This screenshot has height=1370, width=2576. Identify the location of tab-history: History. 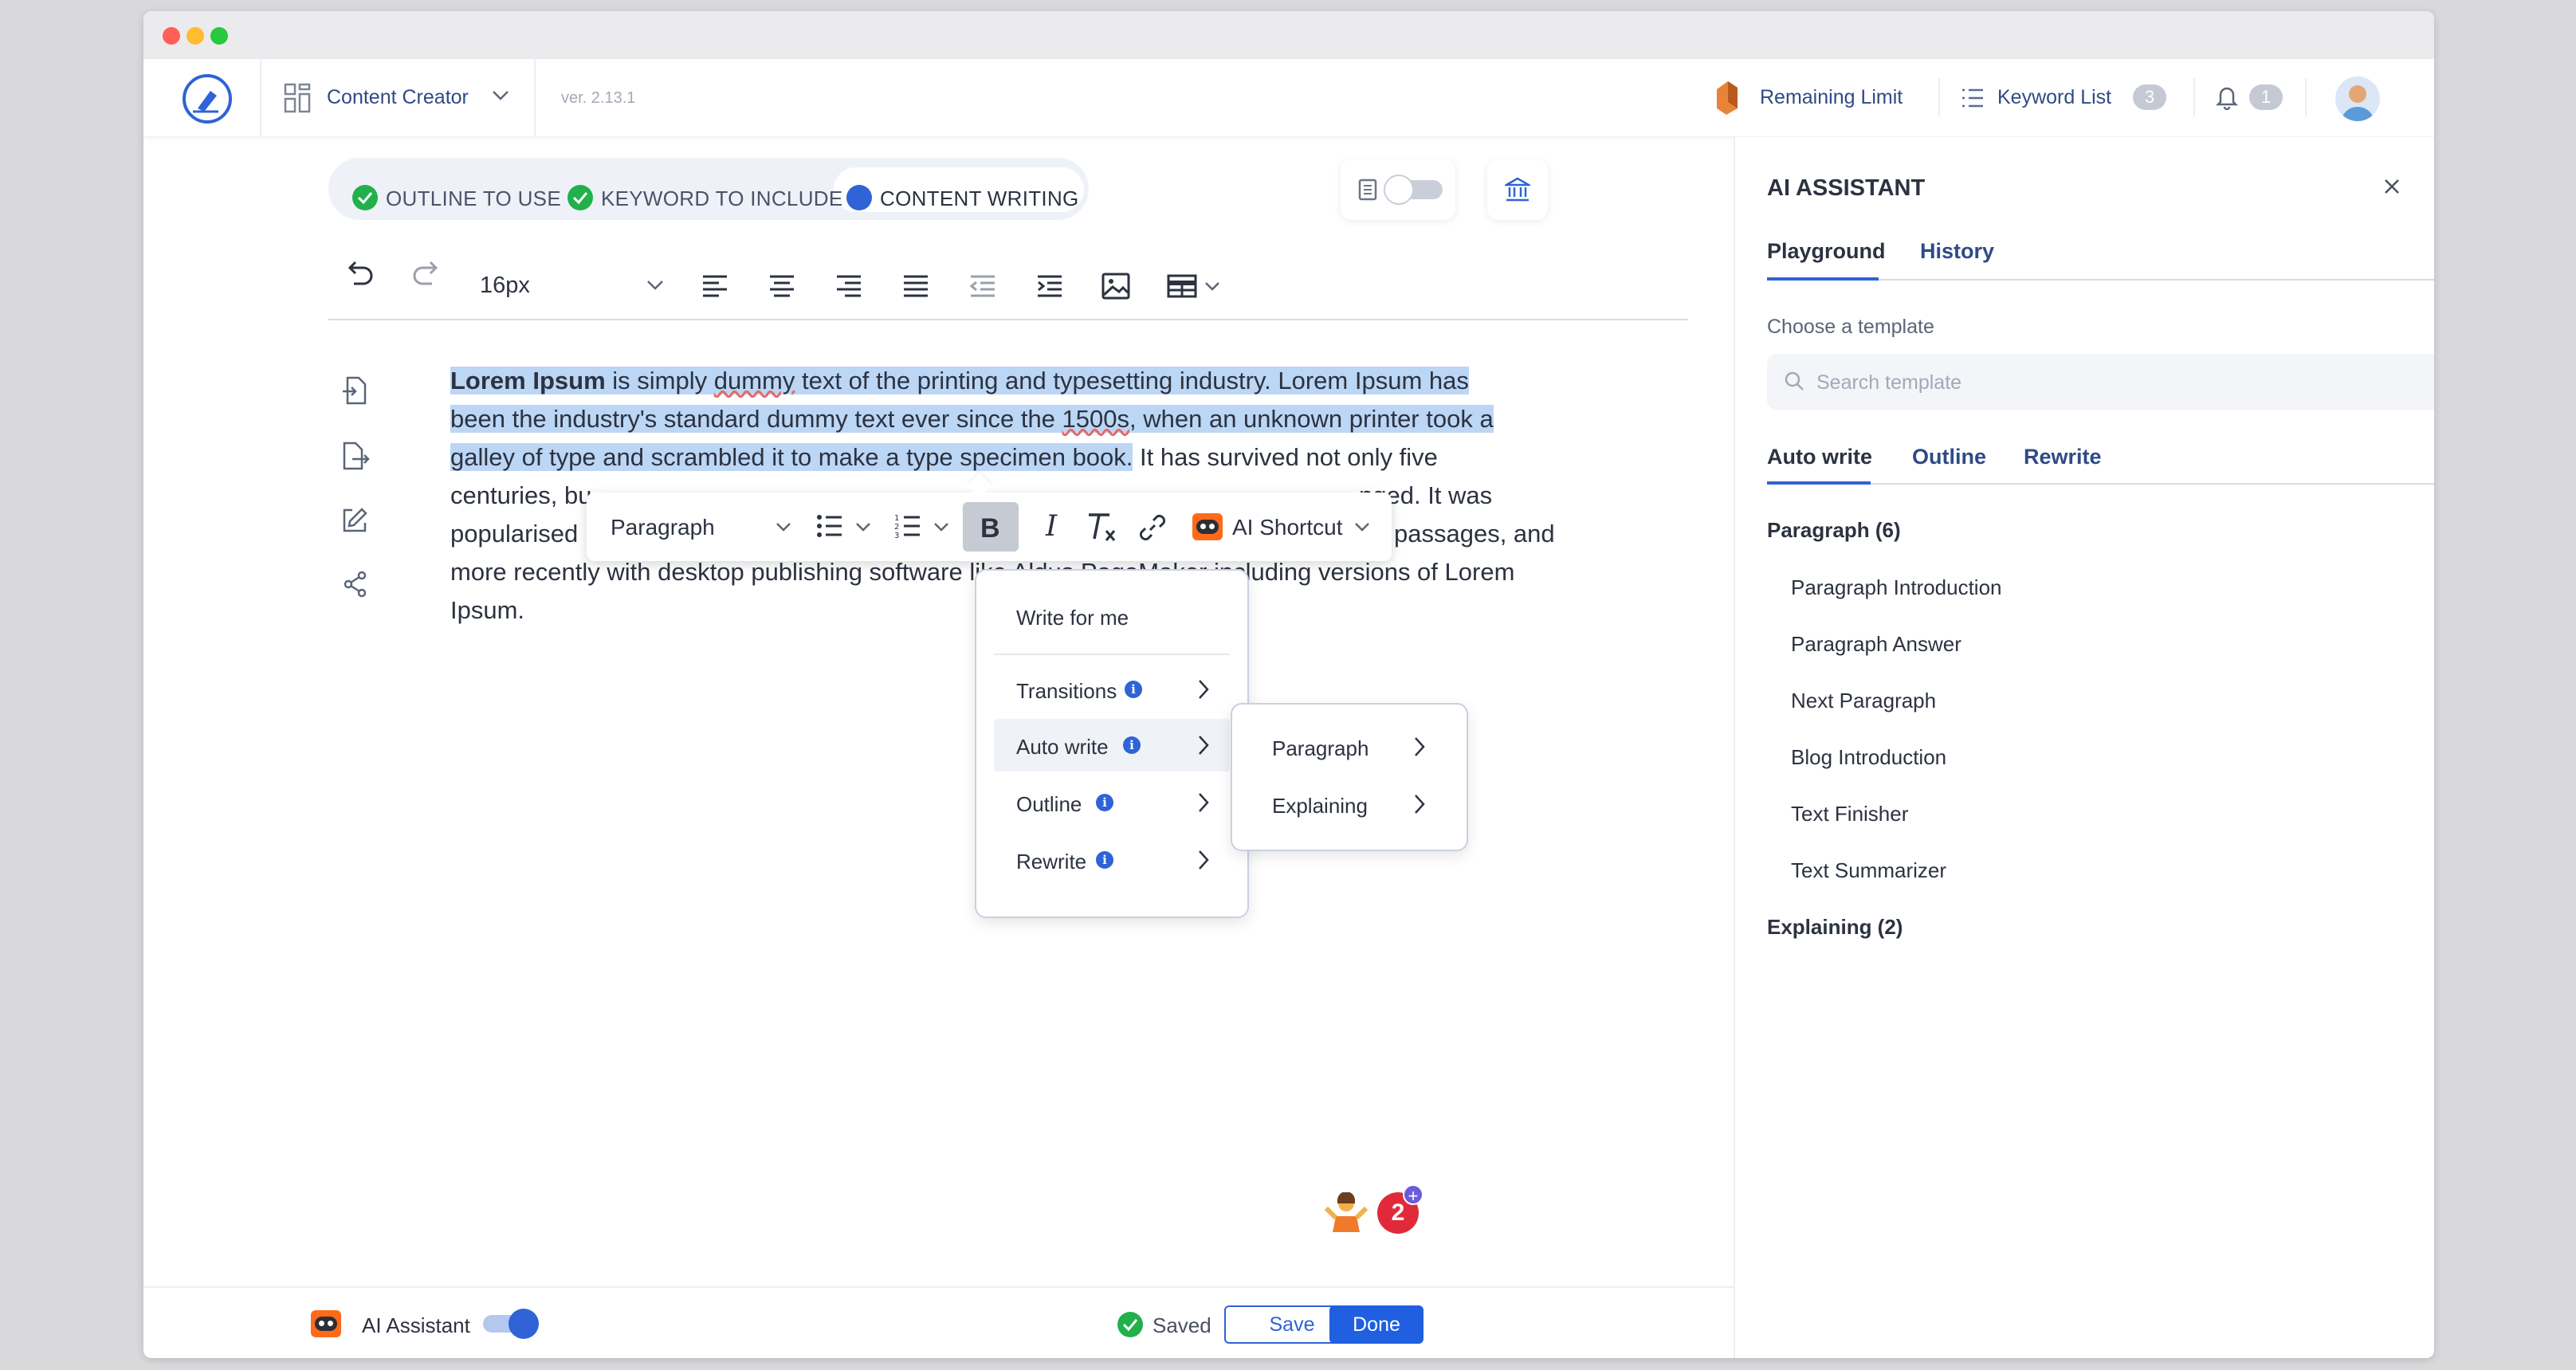
(1957, 251).